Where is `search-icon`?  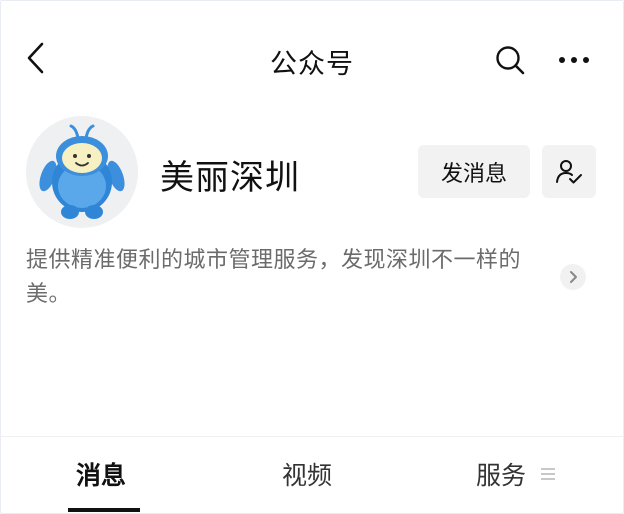 search-icon is located at coordinates (510, 60).